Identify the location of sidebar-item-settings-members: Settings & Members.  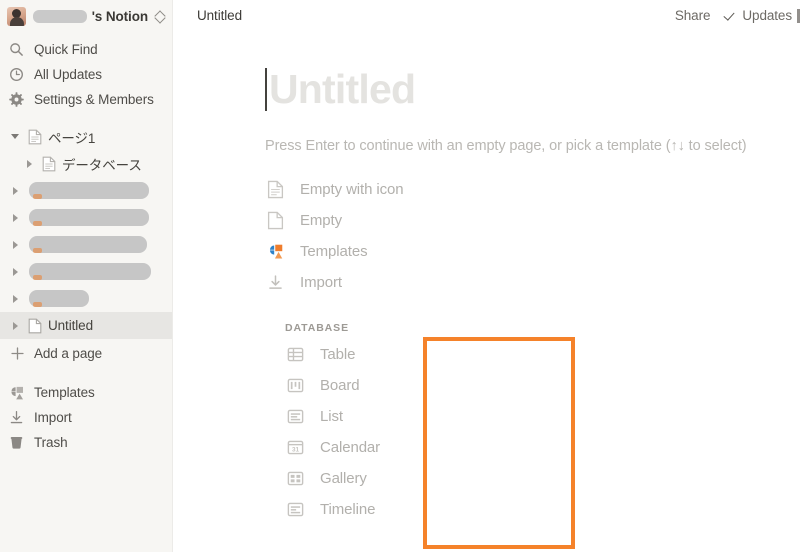
(86, 99).